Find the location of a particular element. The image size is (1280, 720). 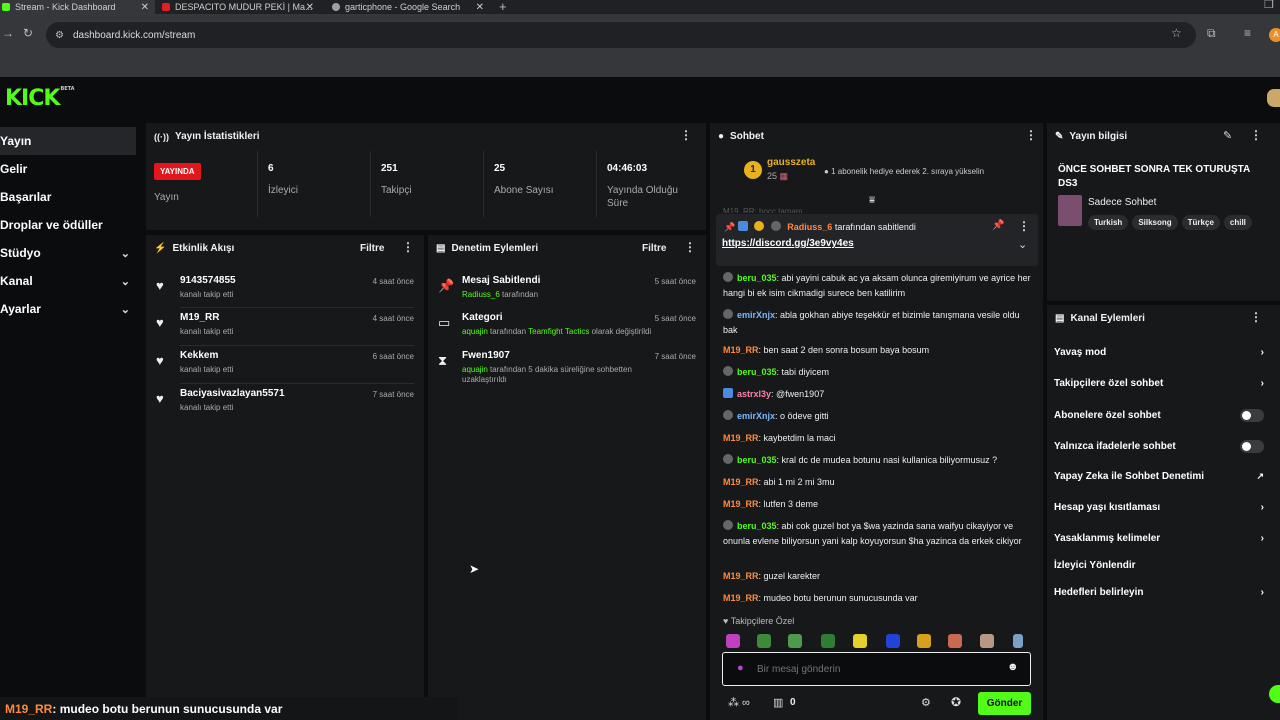

set-goals-setting: Hedefleri belirleyin › is located at coordinates (1159, 592).